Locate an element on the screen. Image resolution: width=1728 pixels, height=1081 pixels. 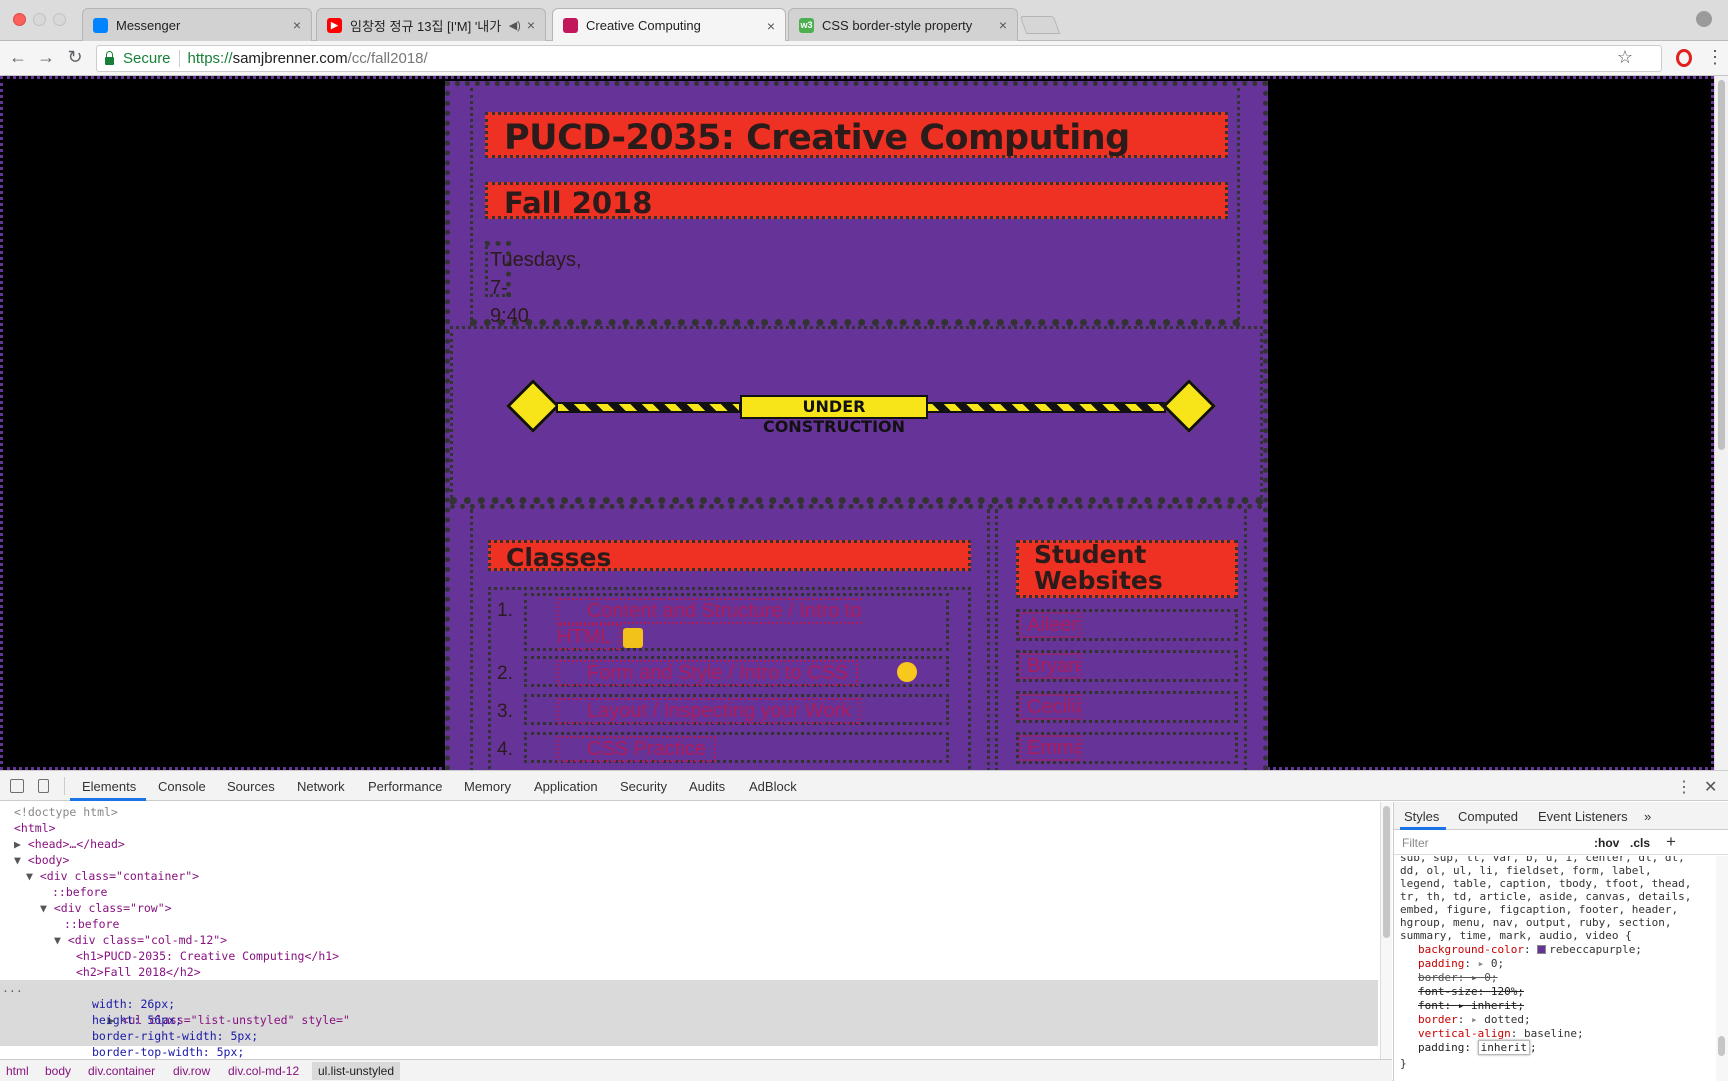
css-value: 120%; is located at coordinates (1507, 991).